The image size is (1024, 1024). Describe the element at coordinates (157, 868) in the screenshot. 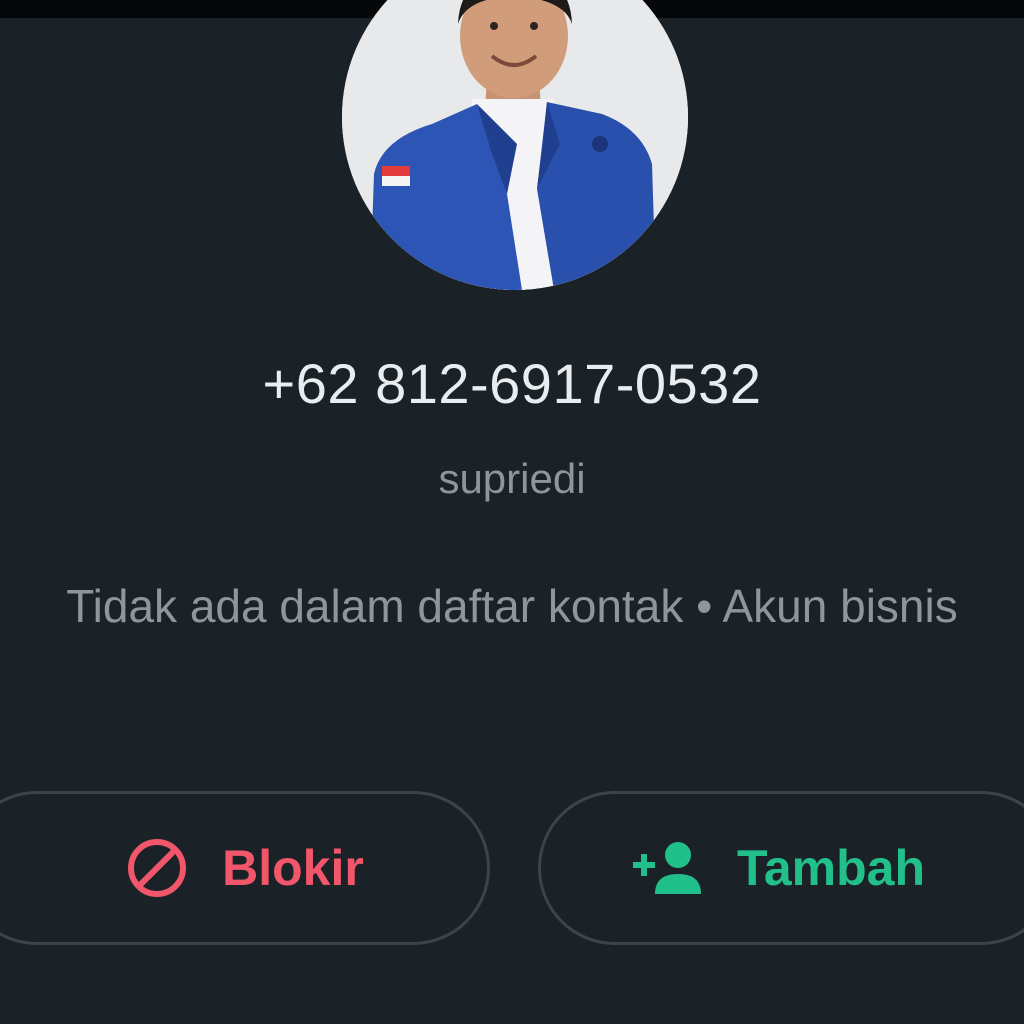

I see `block-icon` at that location.